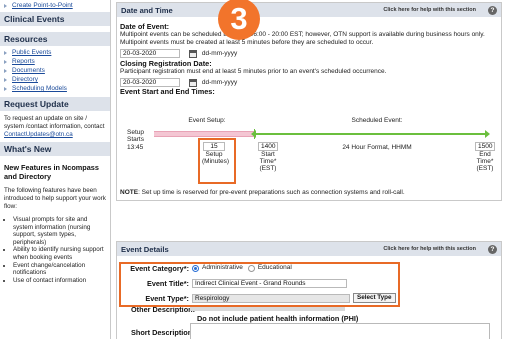 The image size is (505, 339). What do you see at coordinates (204, 134) in the screenshot?
I see `setup-duration-bar` at bounding box center [204, 134].